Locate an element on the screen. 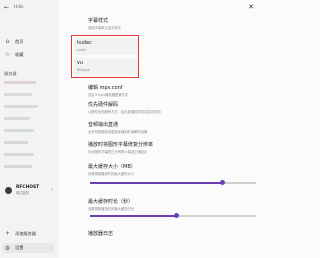 The height and width of the screenshot is (258, 320). back-icon: ← is located at coordinates (6, 7).